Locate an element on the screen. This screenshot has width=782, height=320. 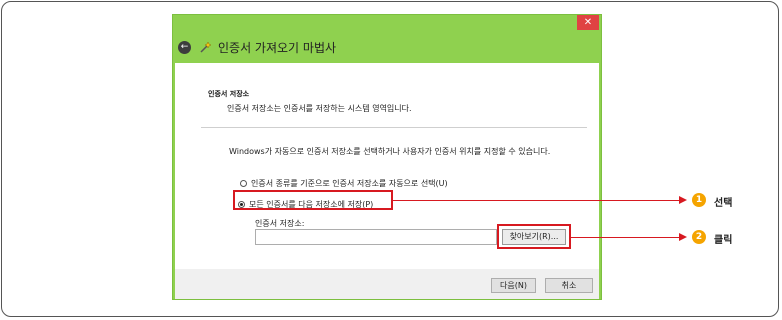
callout-number-badge: 2 is located at coordinates (699, 237).